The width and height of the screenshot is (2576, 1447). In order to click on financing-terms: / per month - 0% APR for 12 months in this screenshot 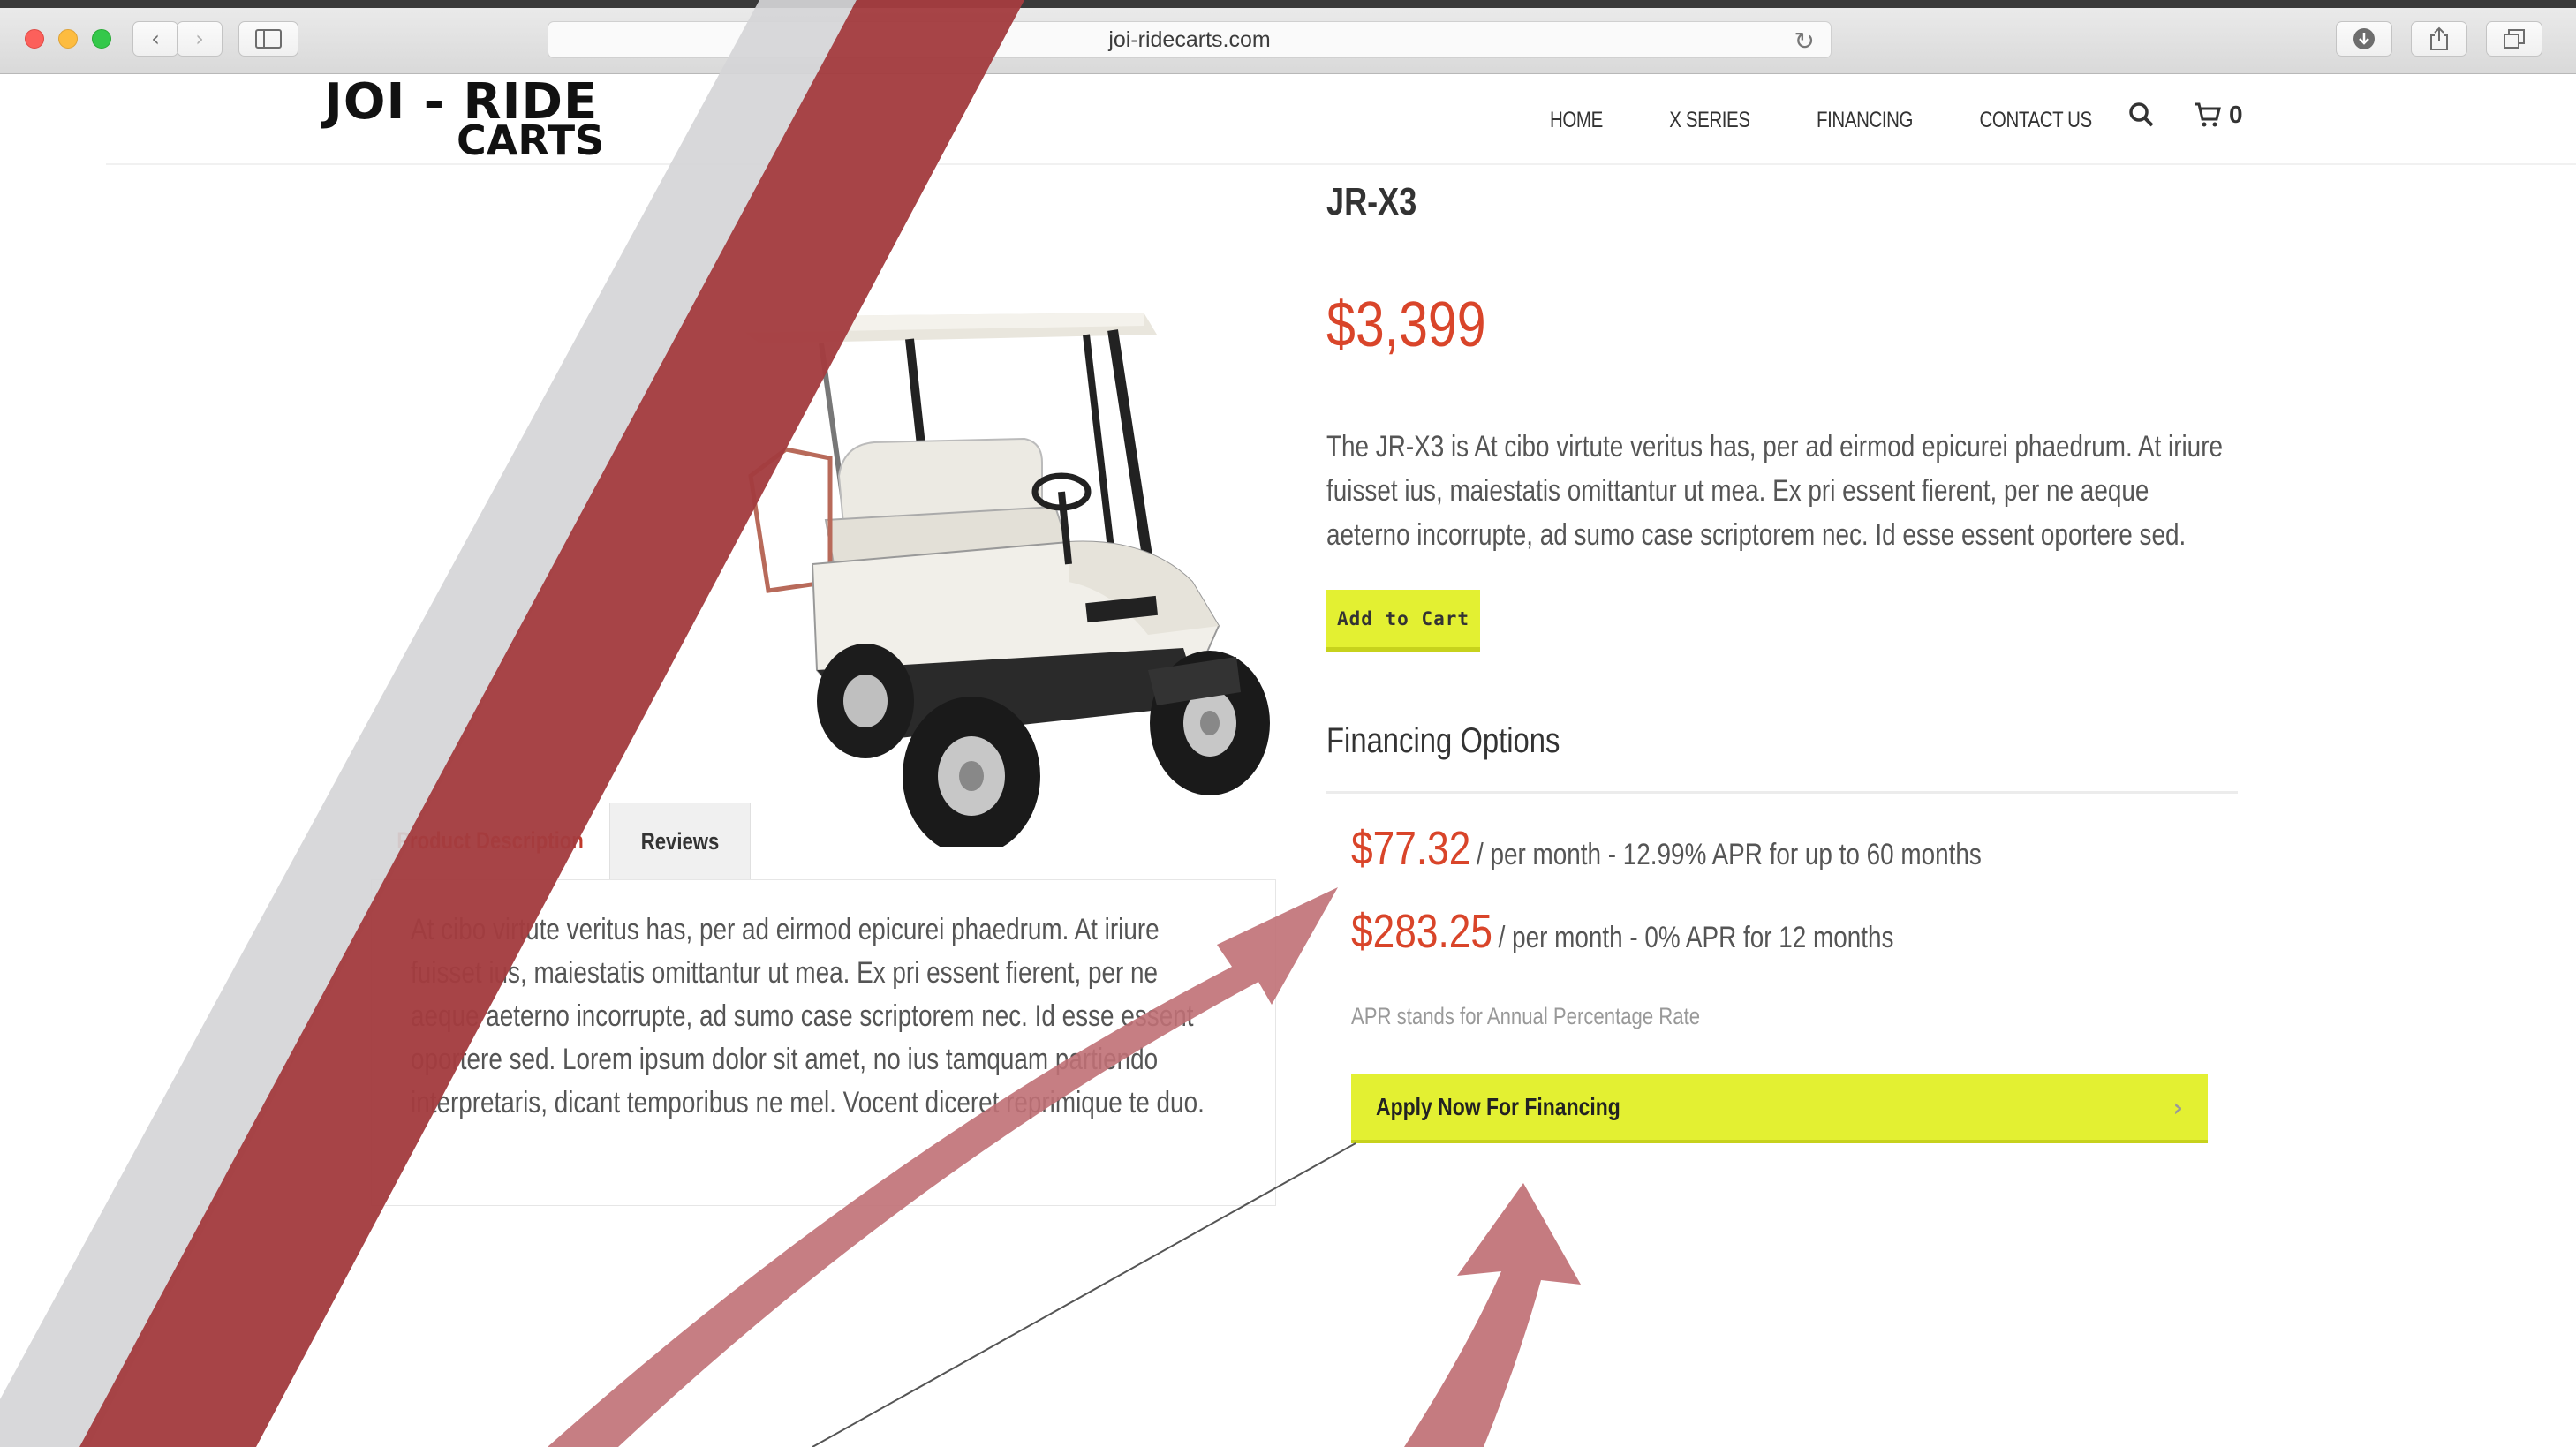, I will do `click(1696, 937)`.